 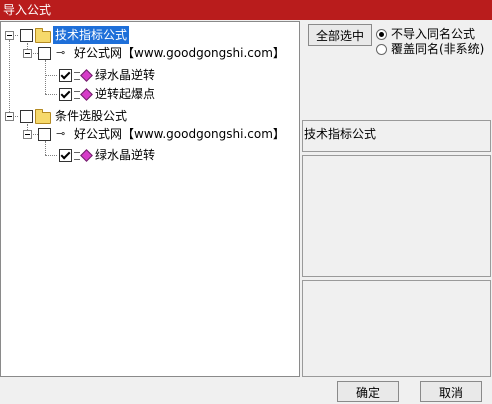 What do you see at coordinates (150, 35) in the screenshot?
I see `tree-node-root1: 技术指标公式` at bounding box center [150, 35].